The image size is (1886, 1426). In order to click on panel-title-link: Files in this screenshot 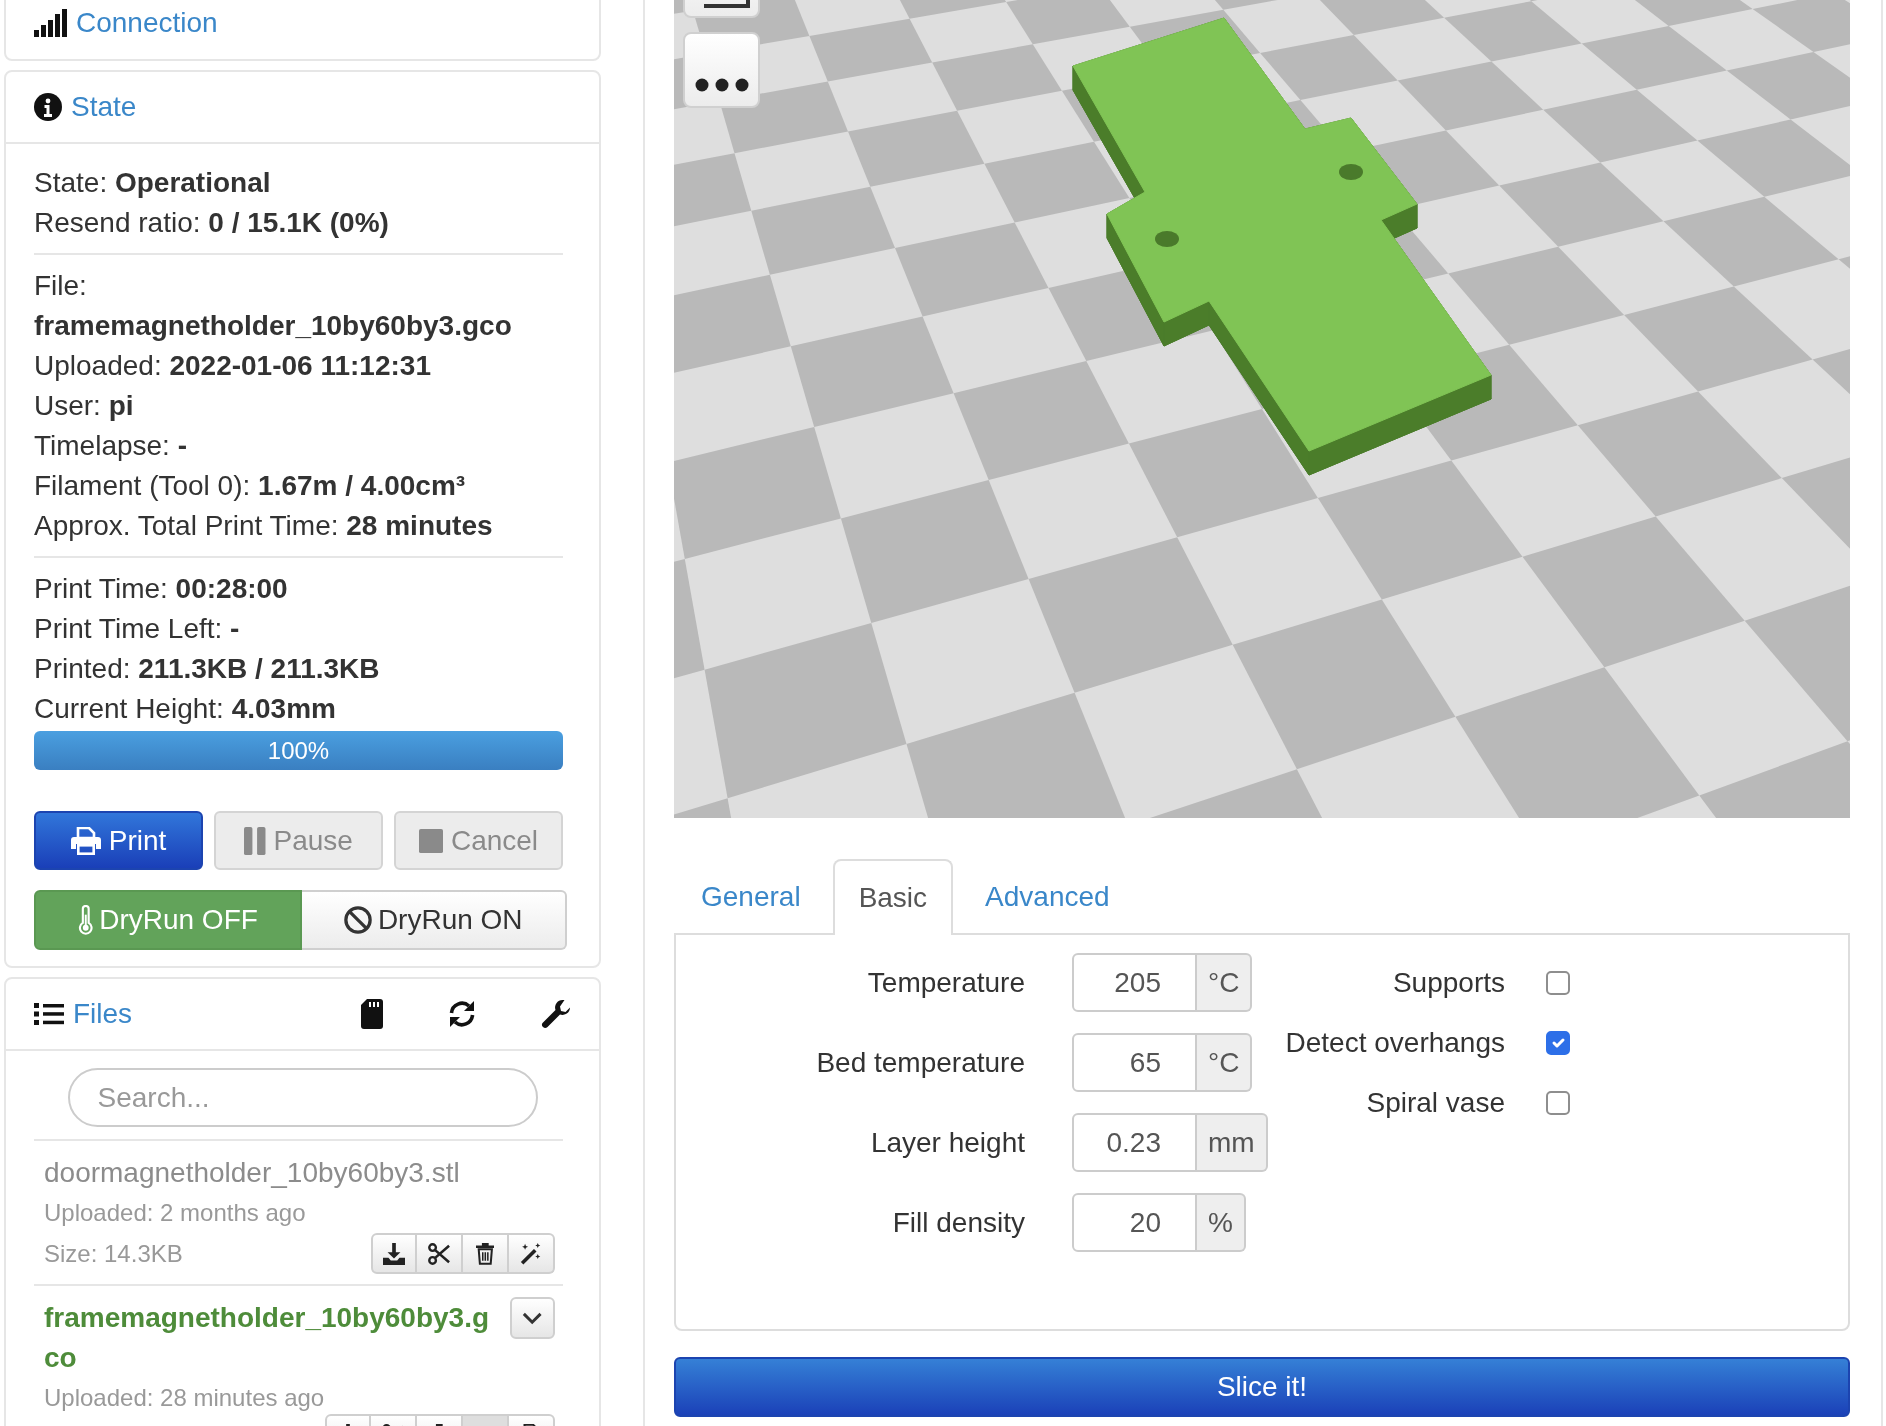, I will do `click(83, 1014)`.